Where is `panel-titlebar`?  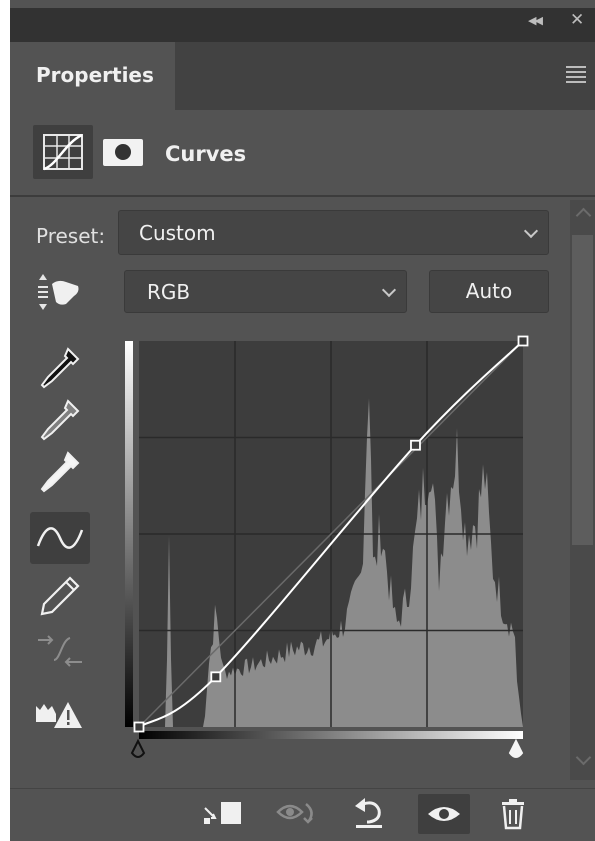 panel-titlebar is located at coordinates (302, 25).